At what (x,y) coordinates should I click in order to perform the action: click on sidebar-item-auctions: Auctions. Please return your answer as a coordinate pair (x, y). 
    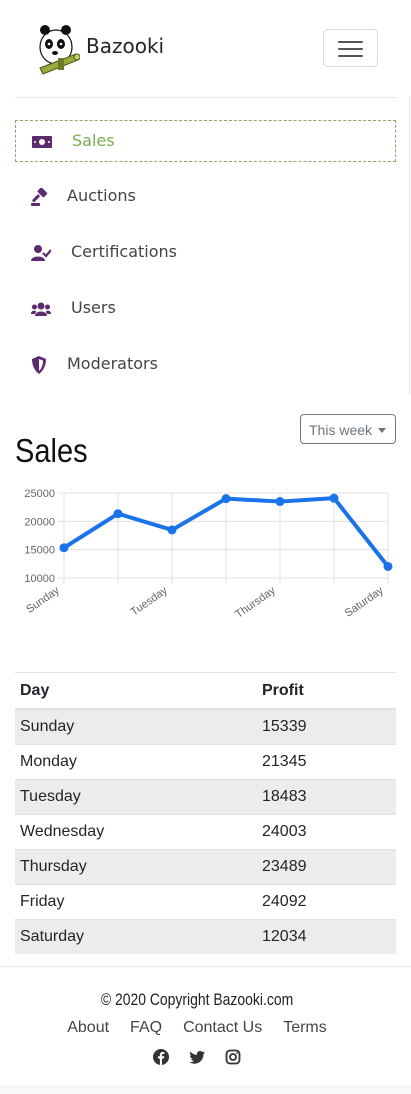
    Looking at the image, I should click on (205, 197).